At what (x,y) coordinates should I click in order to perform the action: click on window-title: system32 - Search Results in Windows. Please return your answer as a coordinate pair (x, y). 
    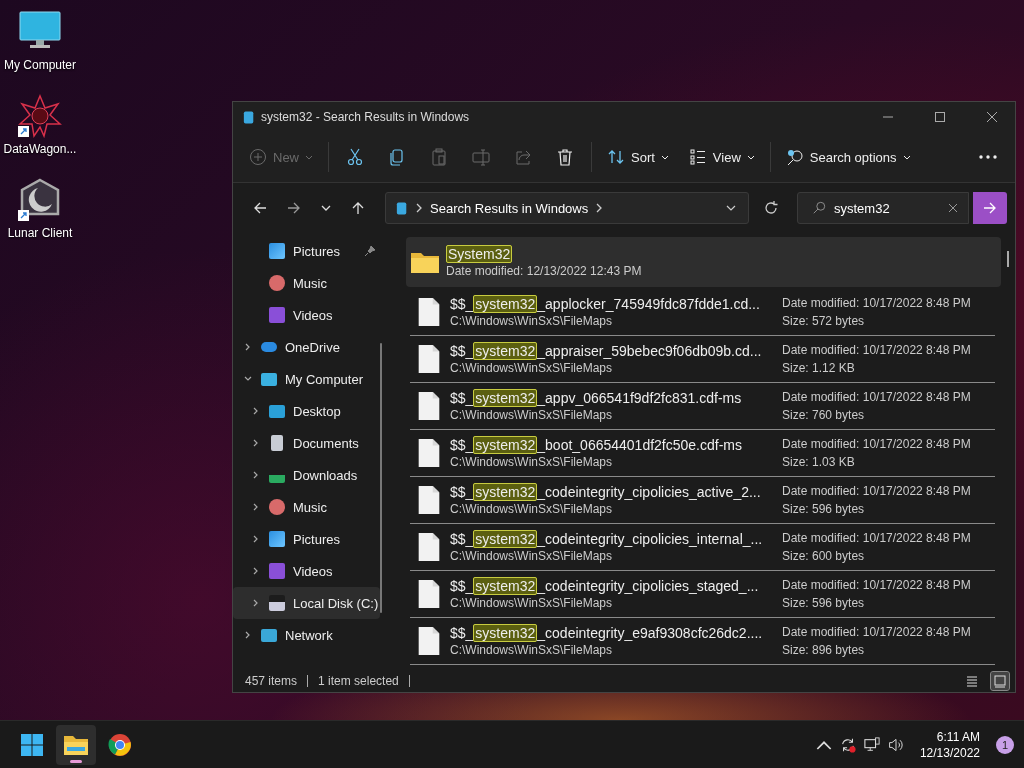
    Looking at the image, I should click on (365, 117).